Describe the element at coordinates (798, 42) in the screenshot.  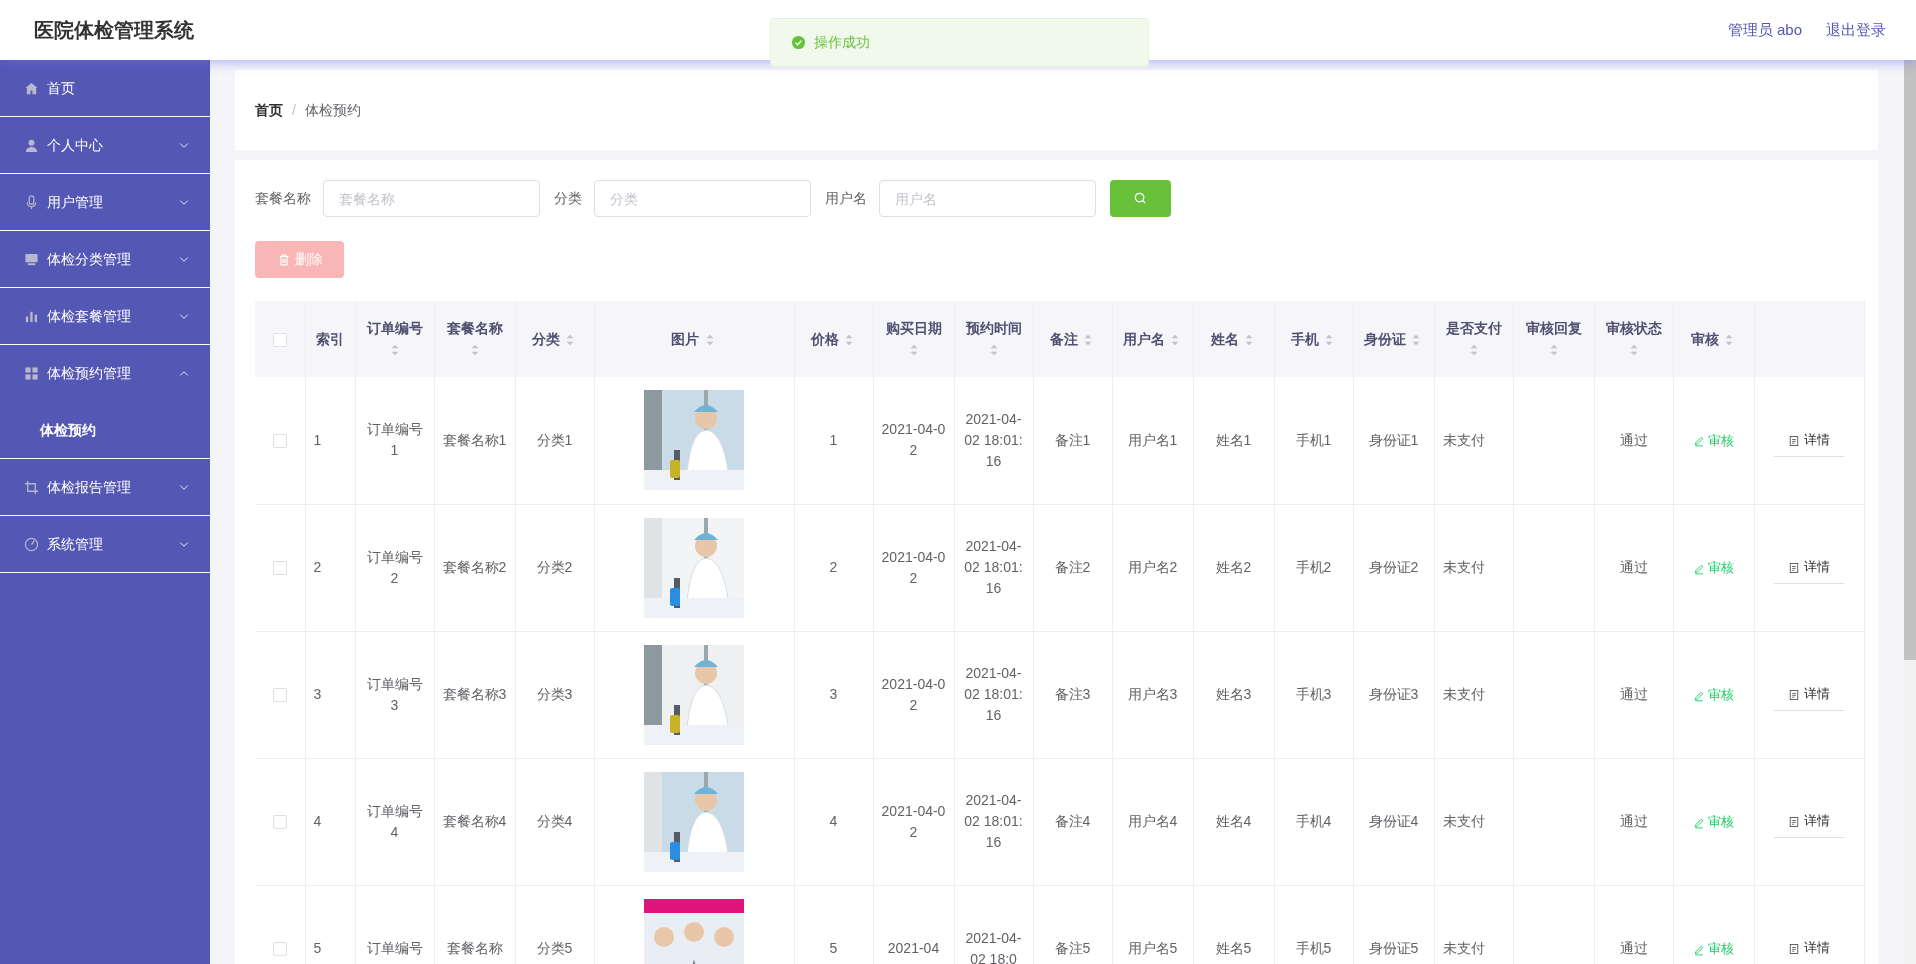
I see `success-icon` at that location.